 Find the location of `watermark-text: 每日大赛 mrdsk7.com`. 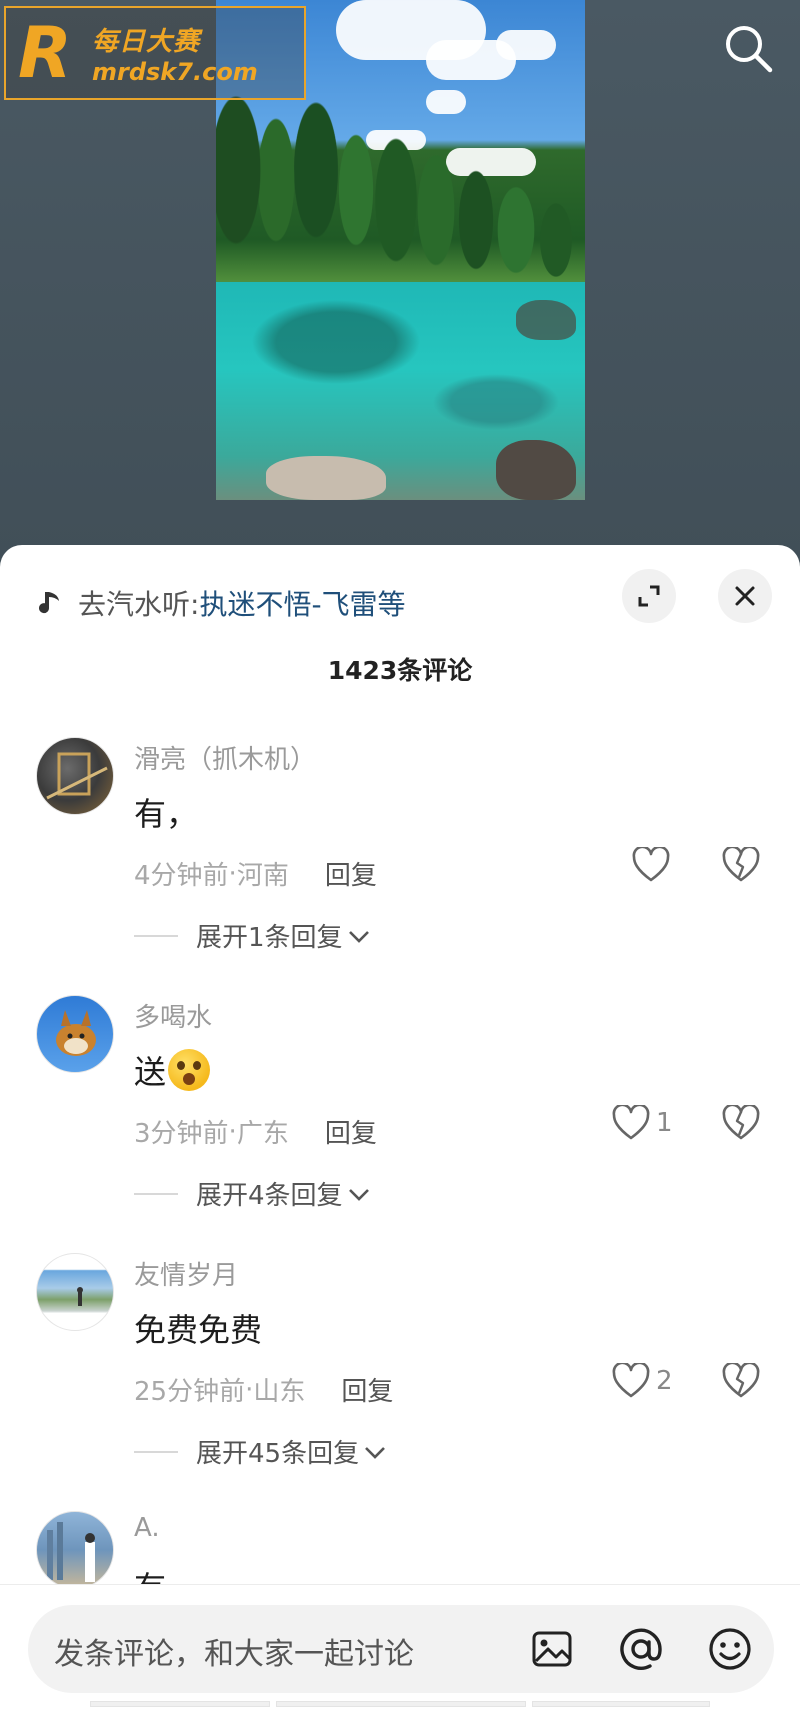

watermark-text: 每日大赛 mrdsk7.com is located at coordinates (175, 53).